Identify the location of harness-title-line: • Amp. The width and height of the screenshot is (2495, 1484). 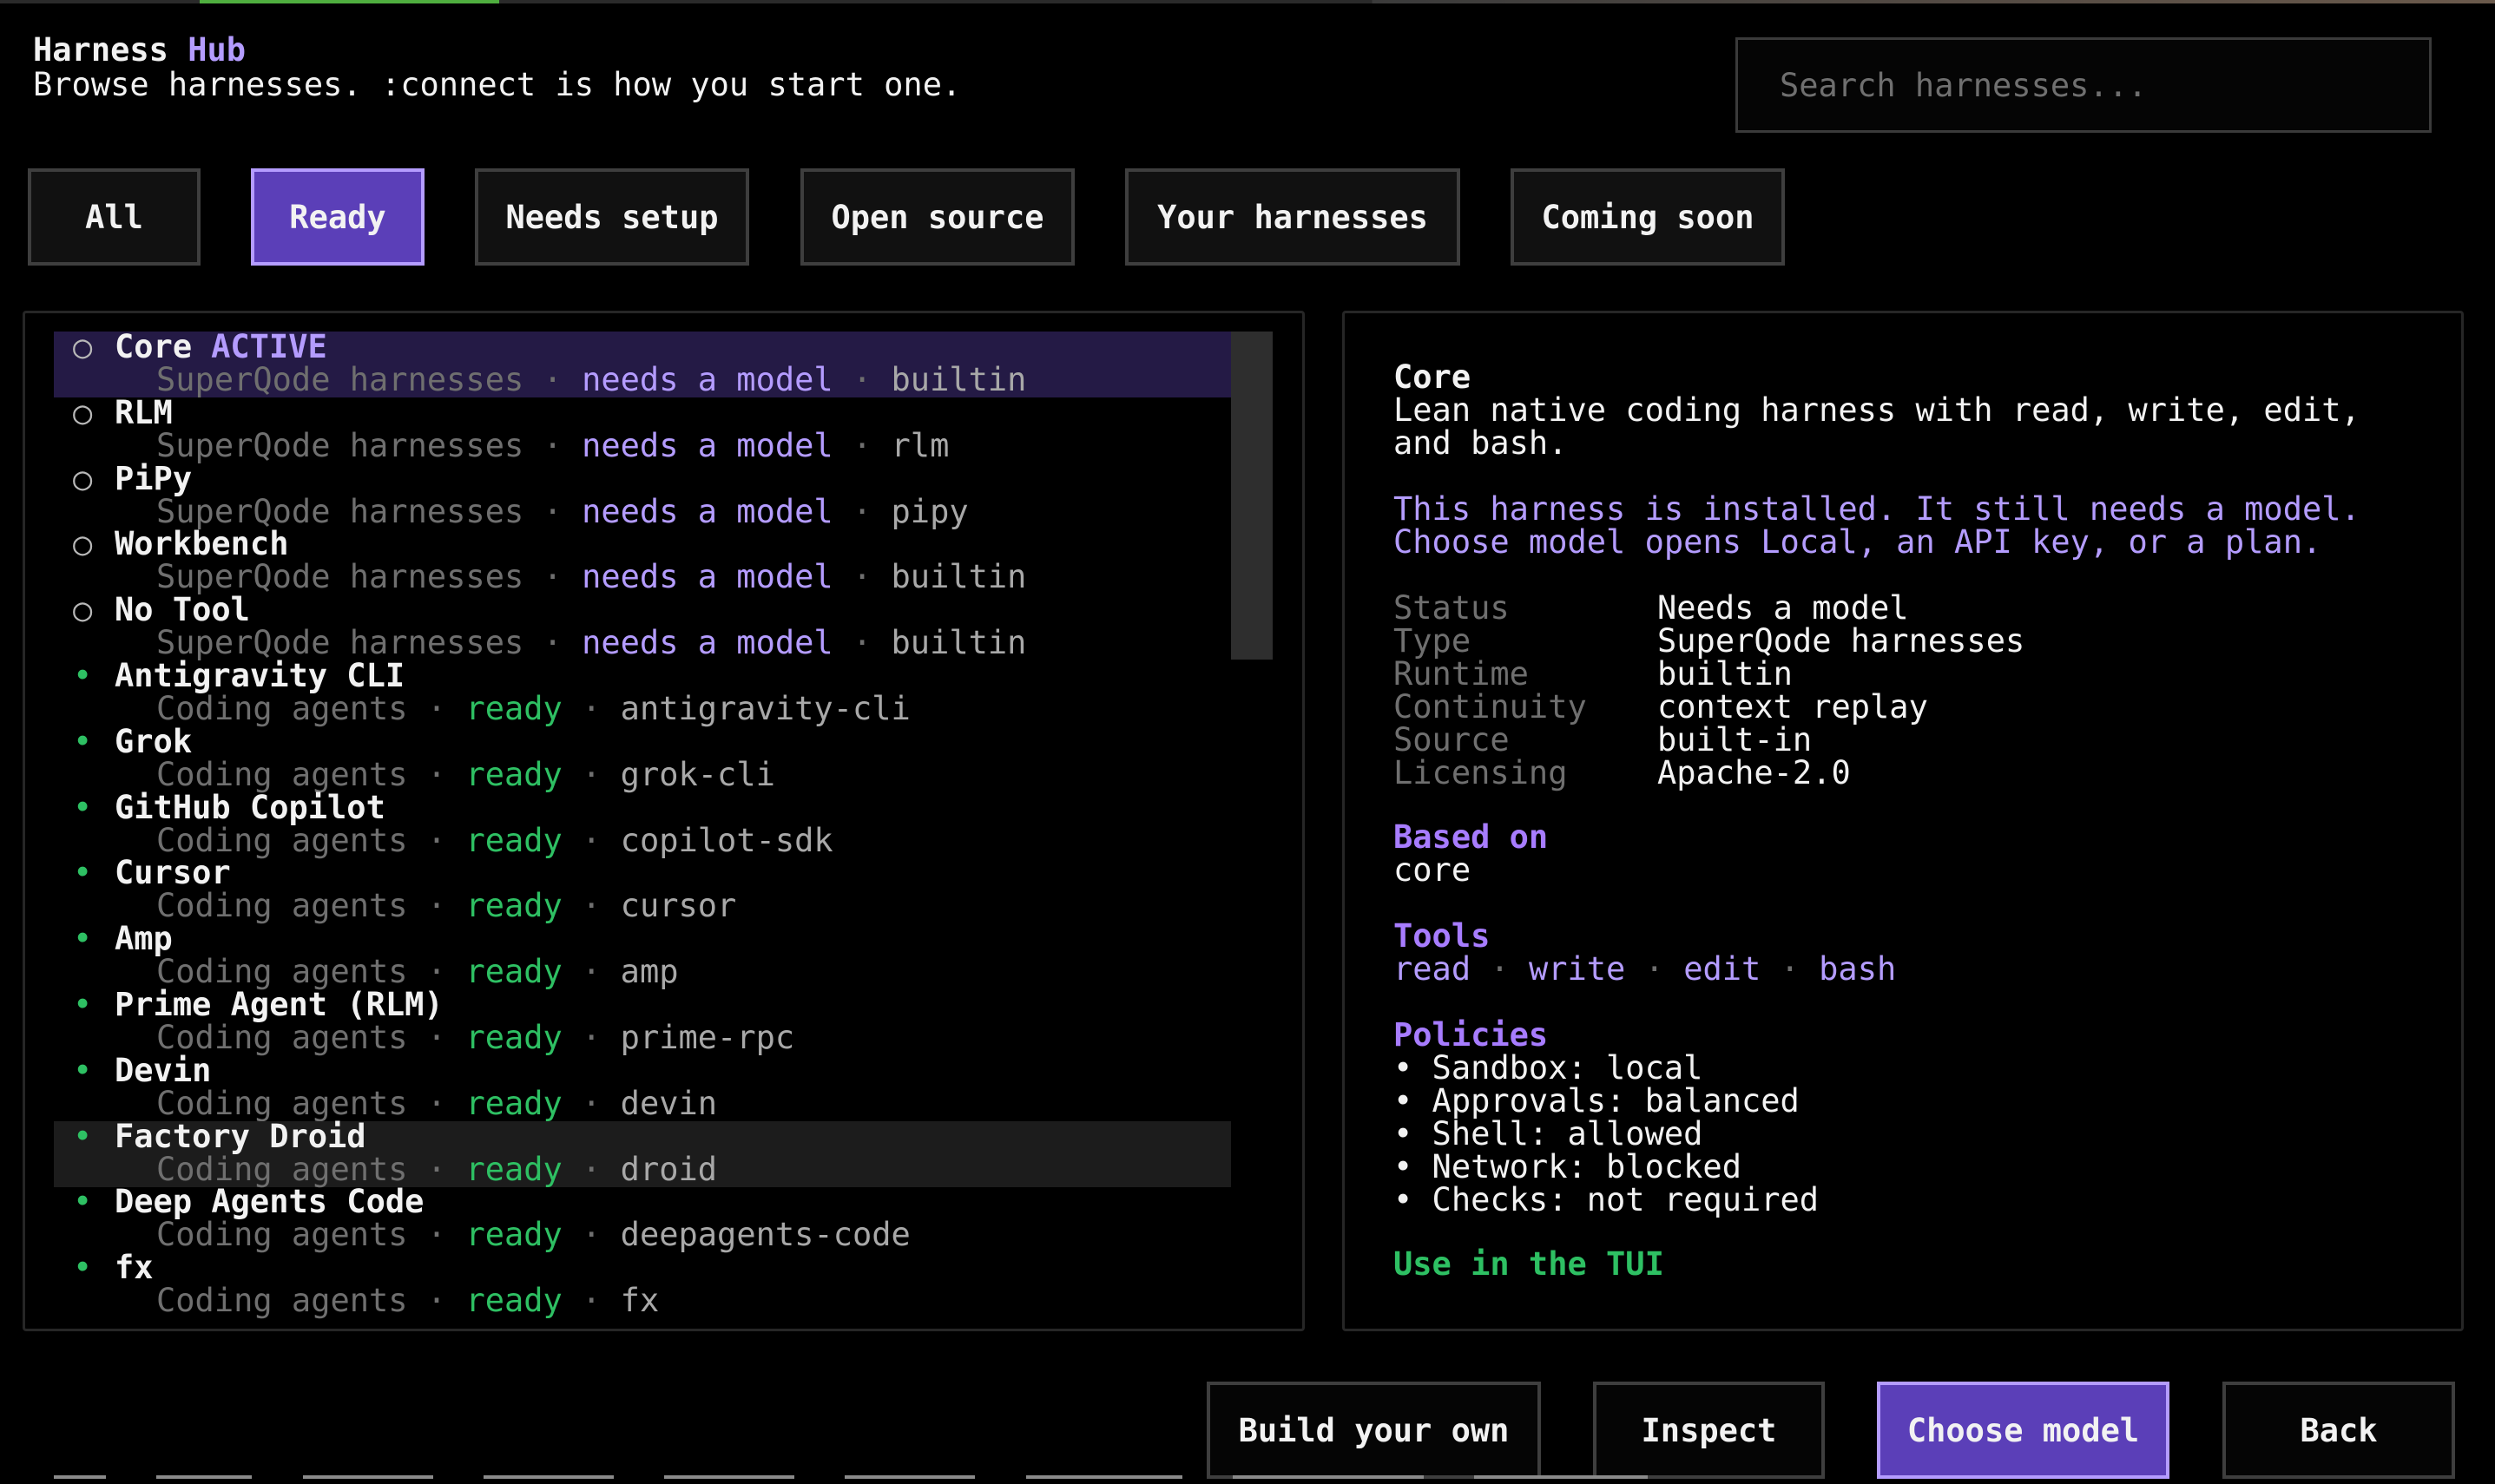
(113, 939).